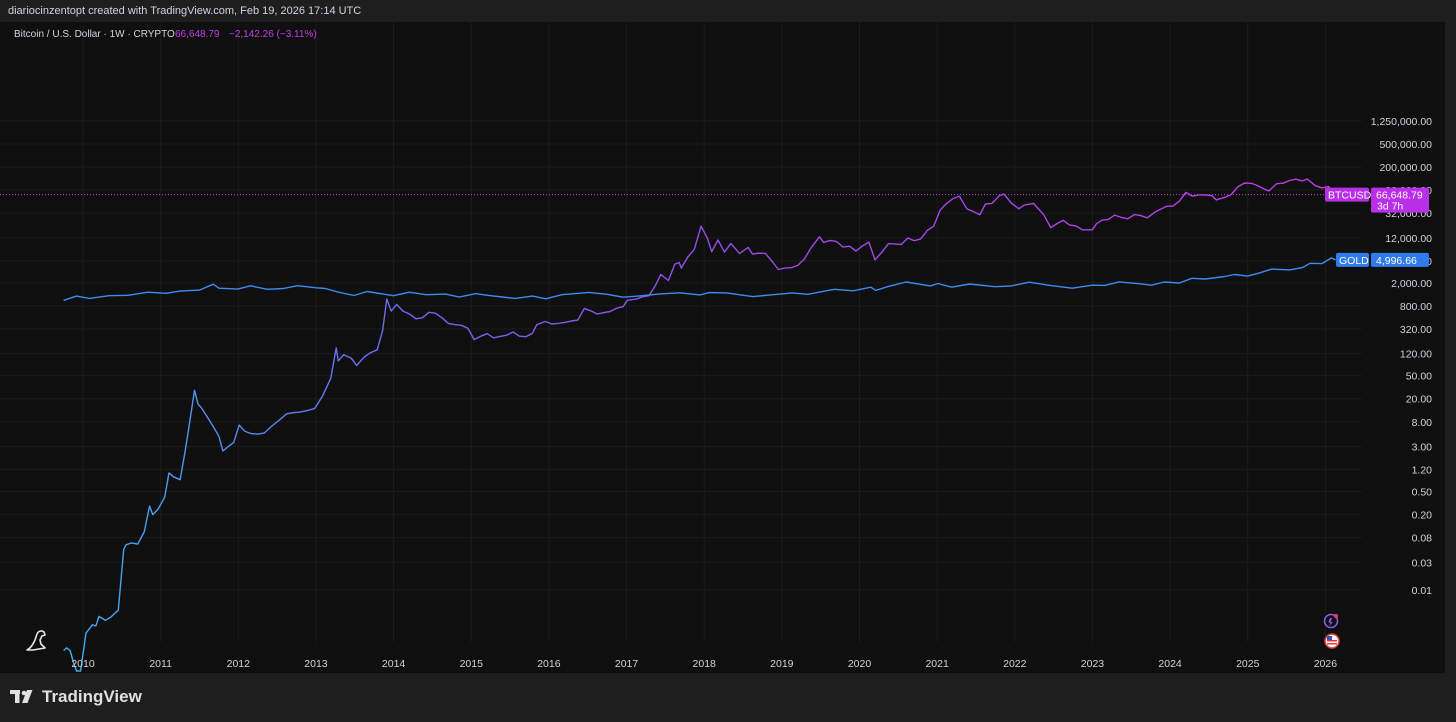  I want to click on y-tick-label: 8.00, so click(1422, 423).